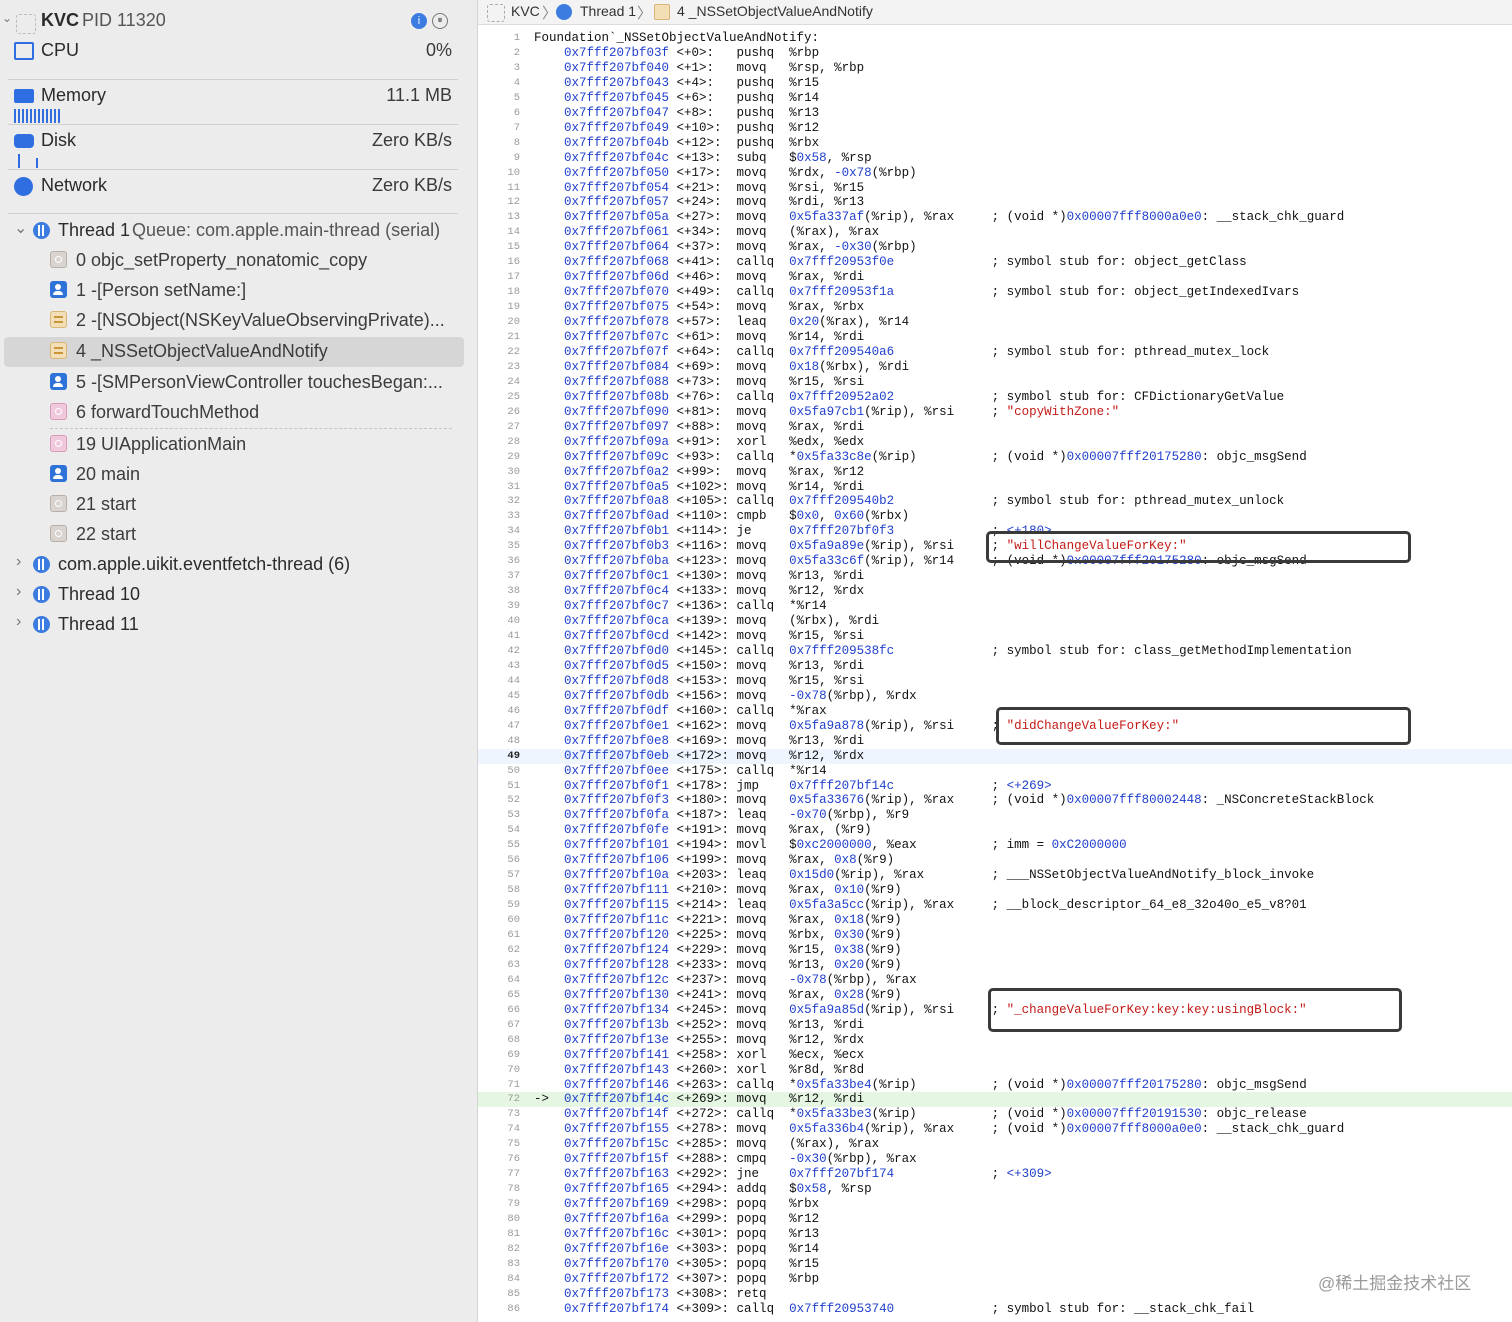 This screenshot has height=1322, width=1512. Describe the element at coordinates (499, 1099) in the screenshot. I see `line-number: 72` at that location.